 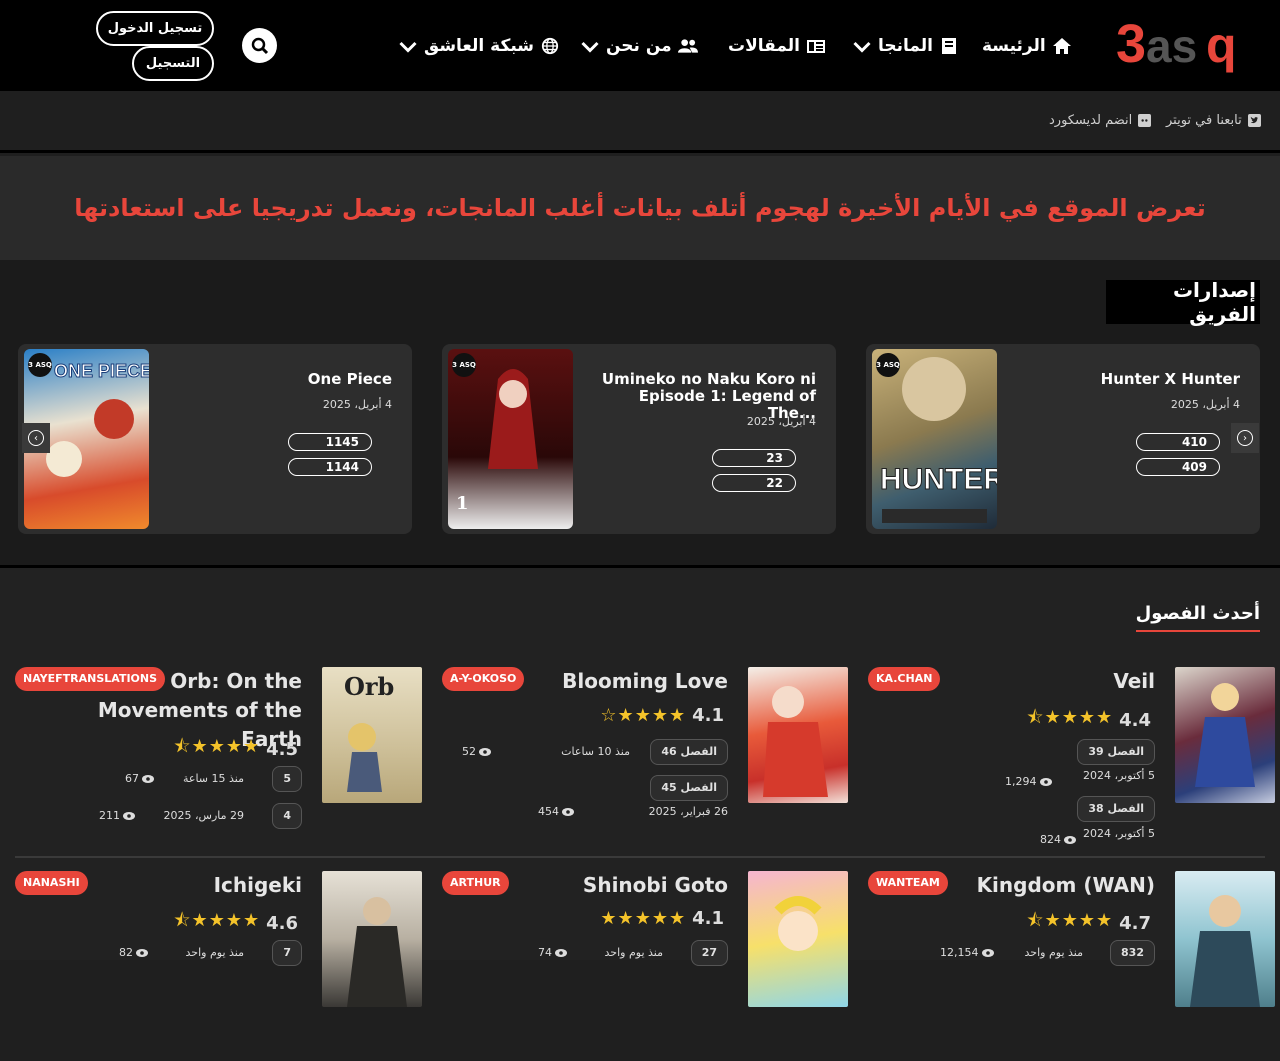 What do you see at coordinates (330, 467) in the screenshot?
I see `chapter-pill: 1144` at bounding box center [330, 467].